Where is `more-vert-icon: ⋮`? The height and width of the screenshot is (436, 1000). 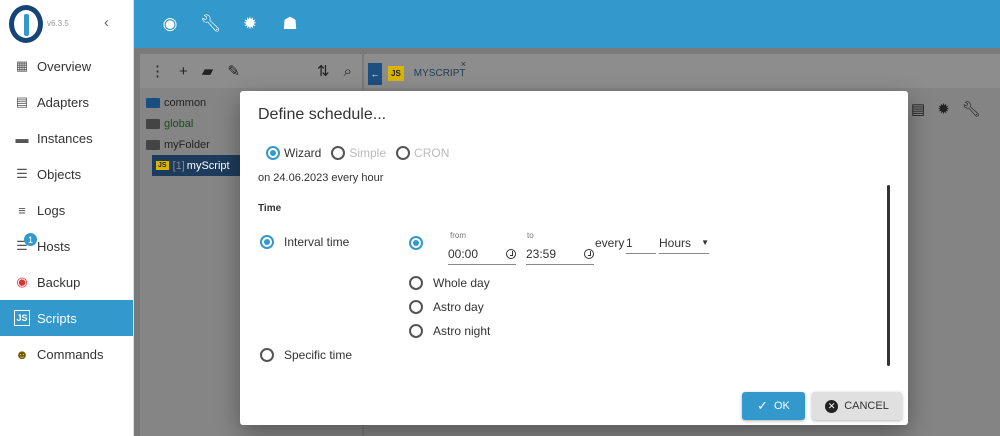 more-vert-icon: ⋮ is located at coordinates (157, 71).